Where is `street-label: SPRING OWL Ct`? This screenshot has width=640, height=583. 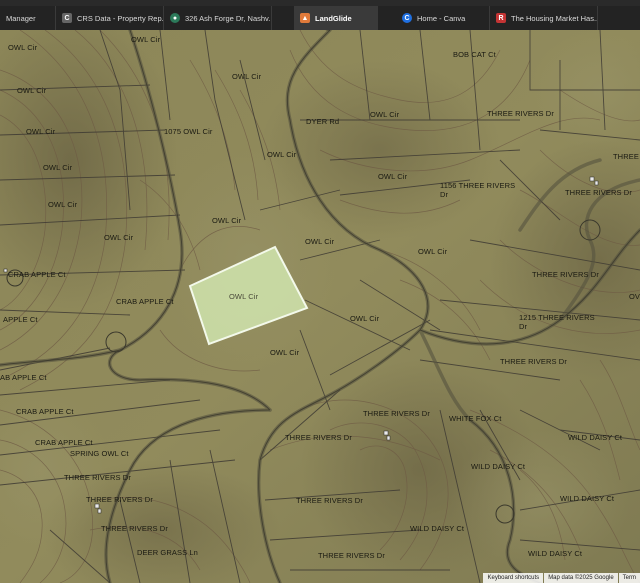
street-label: SPRING OWL Ct is located at coordinates (99, 453).